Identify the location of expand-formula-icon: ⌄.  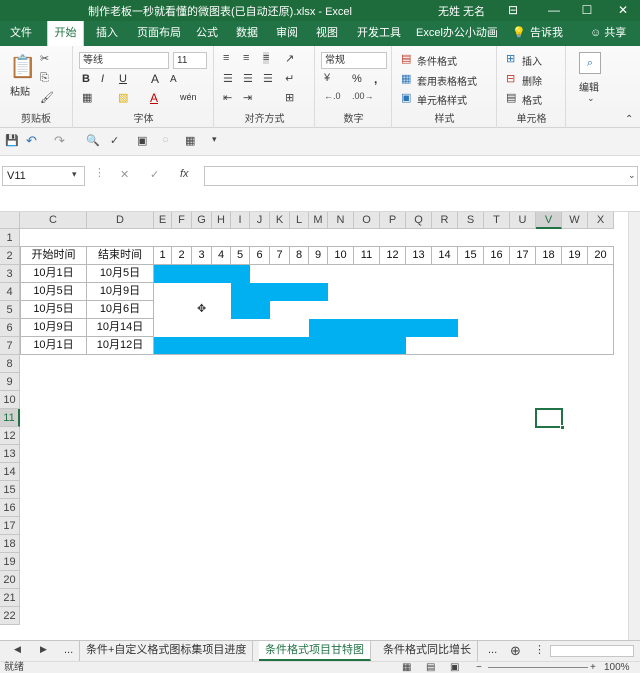
(632, 175).